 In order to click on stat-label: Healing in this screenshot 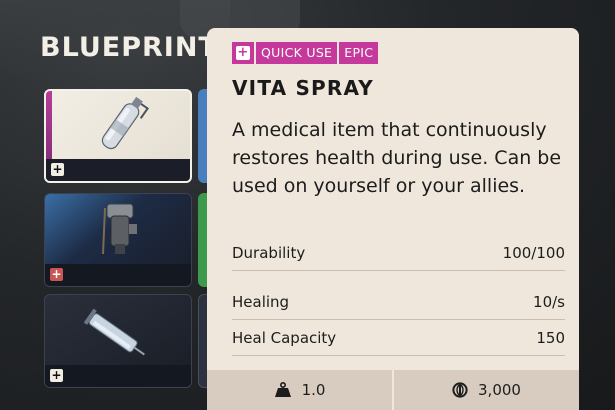, I will do `click(261, 301)`.